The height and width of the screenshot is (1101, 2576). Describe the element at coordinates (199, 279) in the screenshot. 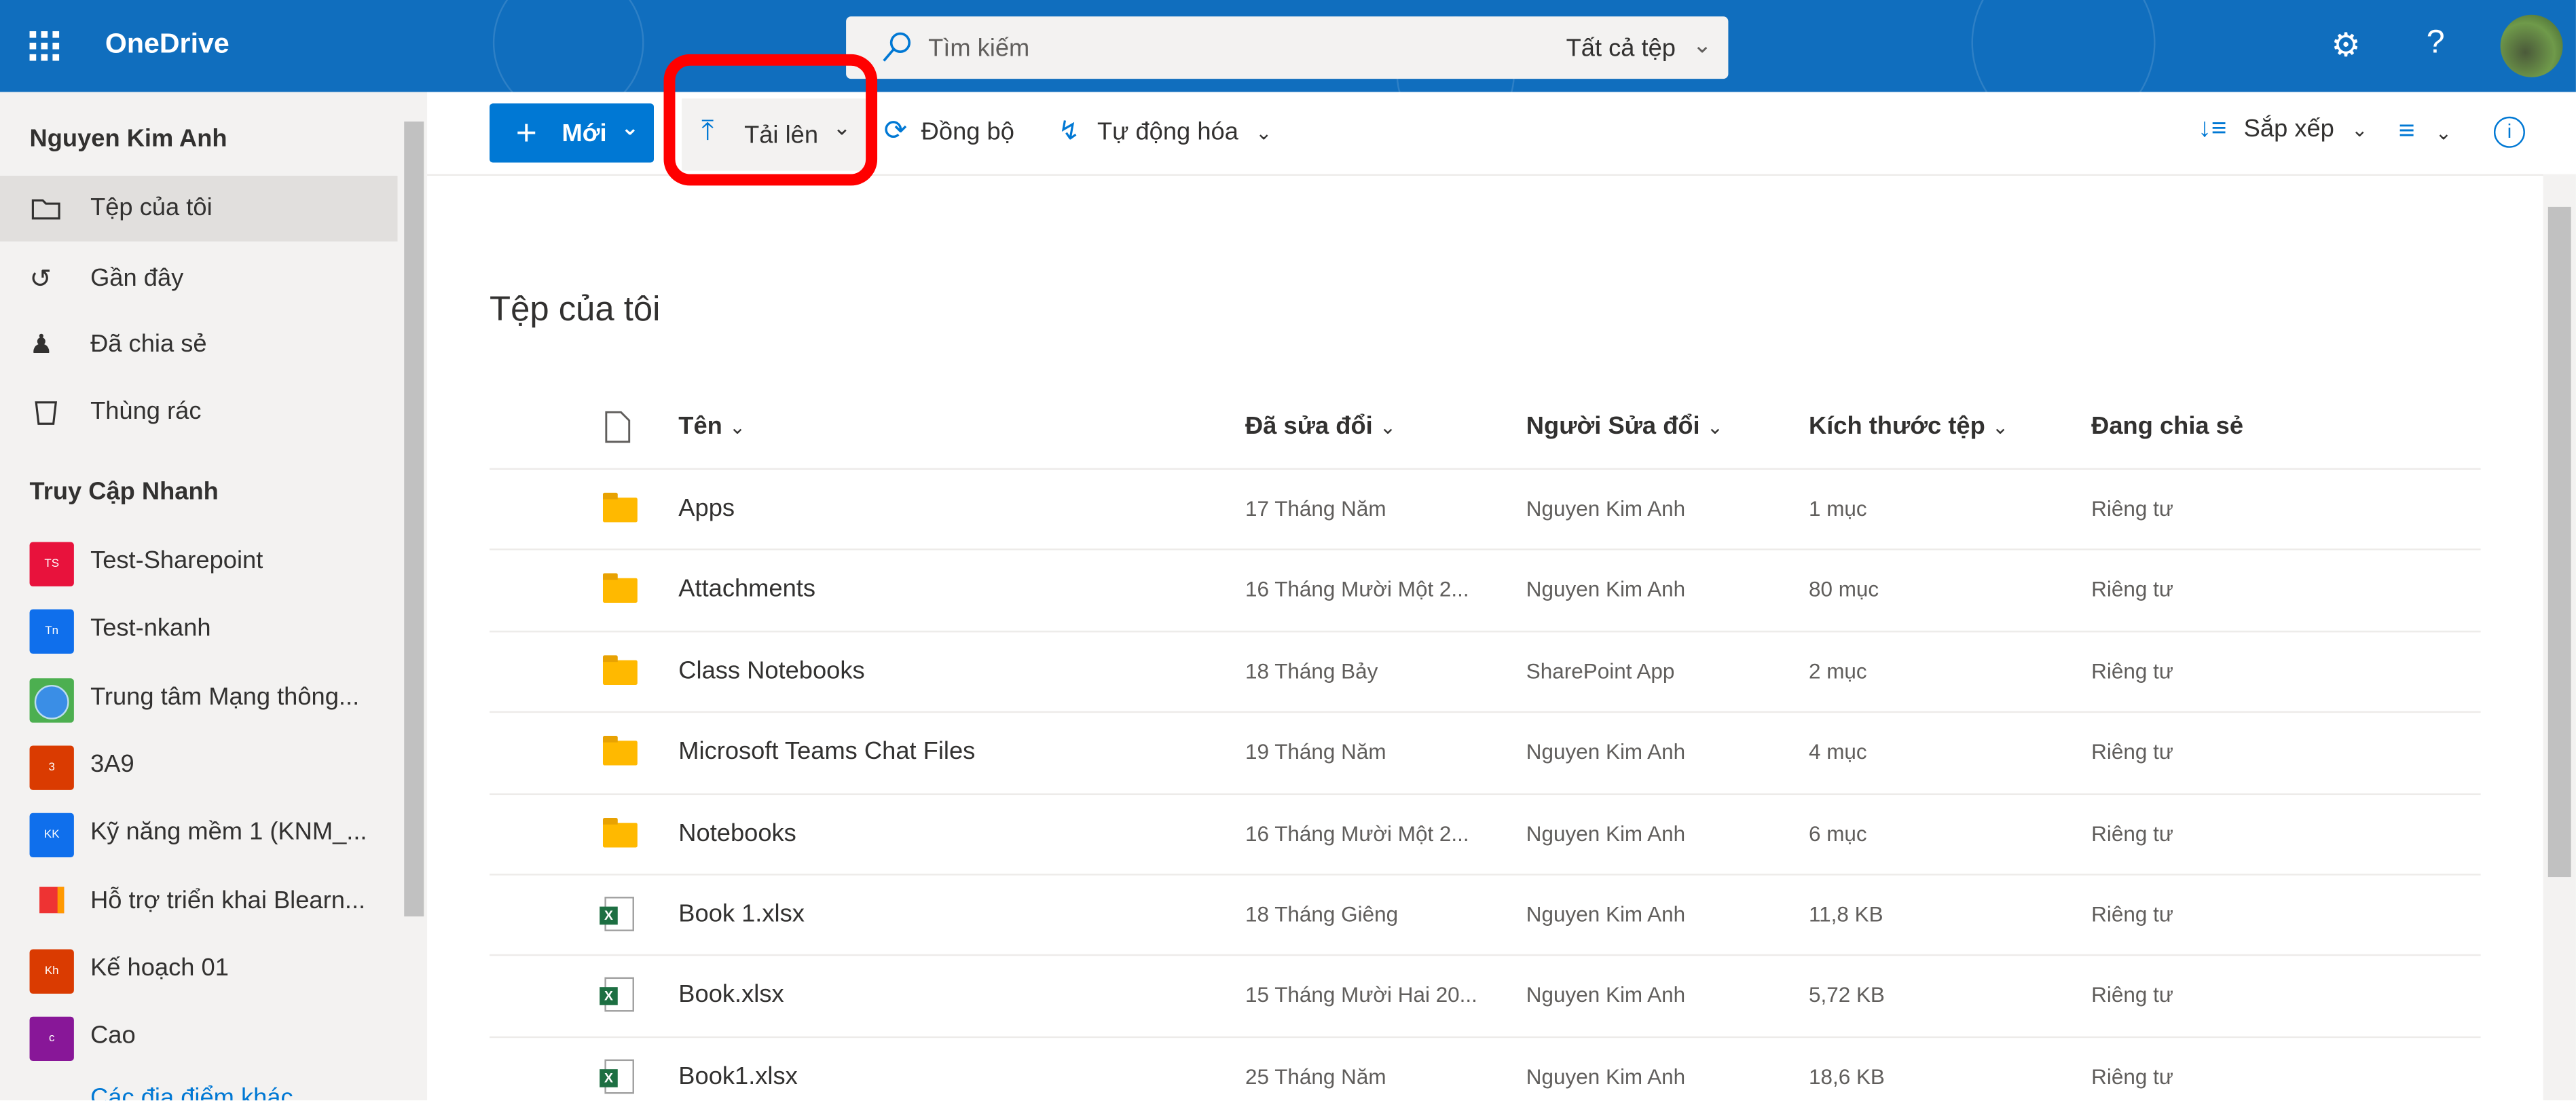

I see `sidebar-item-recent: ↺ Gần đây` at that location.